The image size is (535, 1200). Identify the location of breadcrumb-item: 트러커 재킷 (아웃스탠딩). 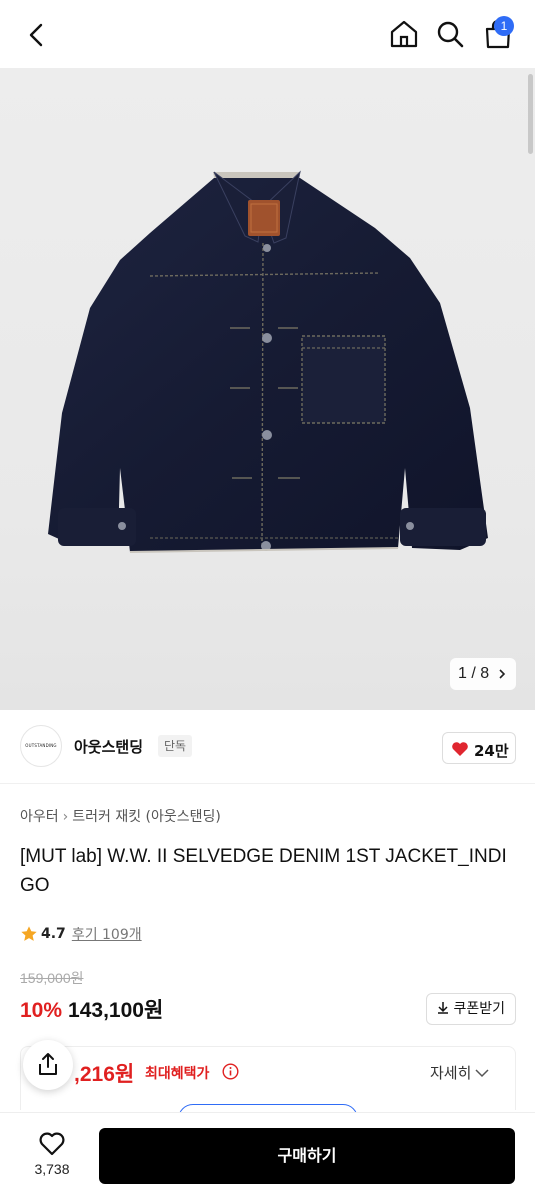
(146, 817).